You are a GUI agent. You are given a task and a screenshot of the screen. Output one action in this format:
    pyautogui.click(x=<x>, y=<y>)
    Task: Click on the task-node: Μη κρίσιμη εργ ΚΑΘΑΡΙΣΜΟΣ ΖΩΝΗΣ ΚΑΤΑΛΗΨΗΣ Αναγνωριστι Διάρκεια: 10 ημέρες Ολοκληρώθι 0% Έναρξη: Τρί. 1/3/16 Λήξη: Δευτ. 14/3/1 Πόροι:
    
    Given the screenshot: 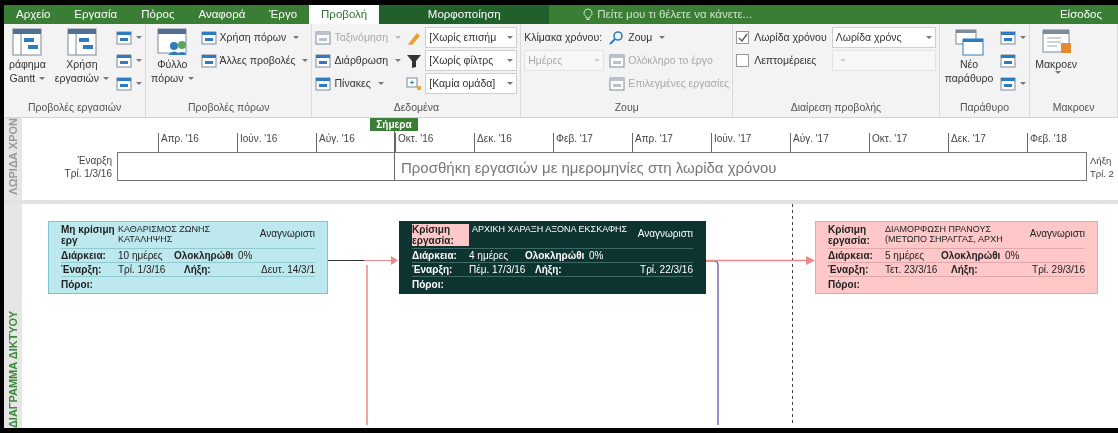 What is the action you would take?
    pyautogui.click(x=188, y=257)
    